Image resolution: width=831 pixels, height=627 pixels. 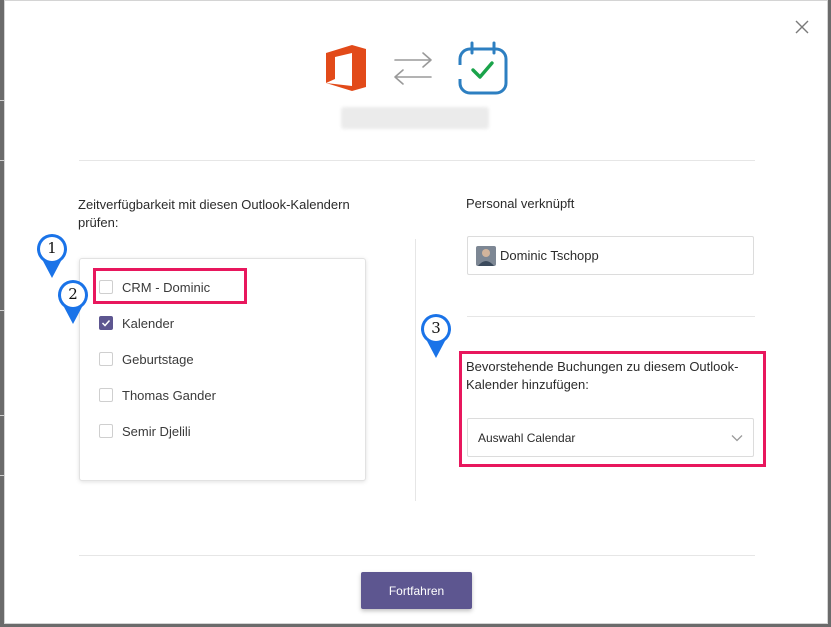 I want to click on calendar-option-label: Kalender, so click(x=148, y=323).